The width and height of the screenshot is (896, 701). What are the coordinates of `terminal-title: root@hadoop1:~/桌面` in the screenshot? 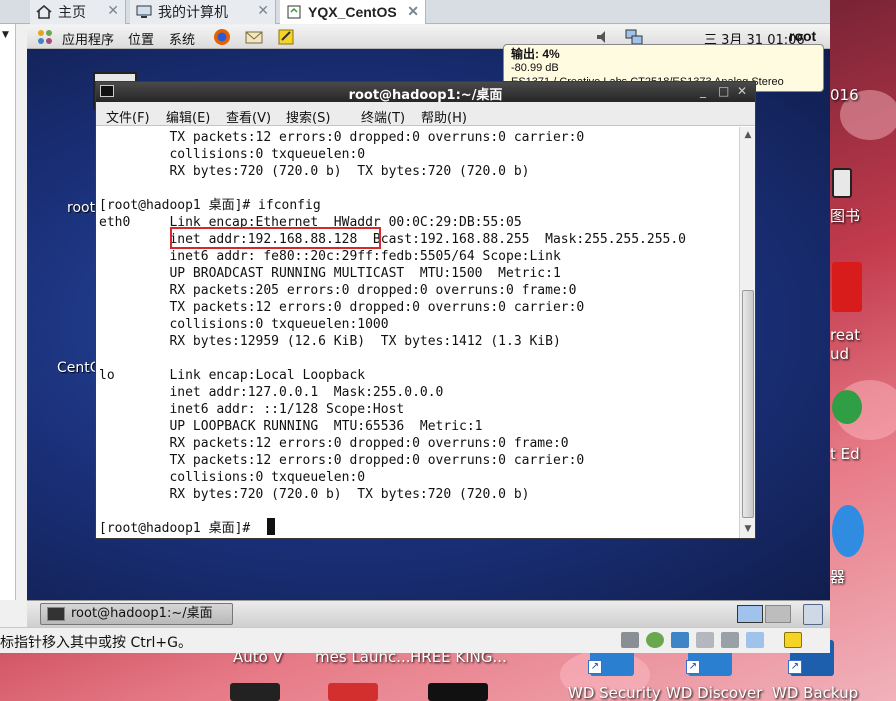 It's located at (425, 95).